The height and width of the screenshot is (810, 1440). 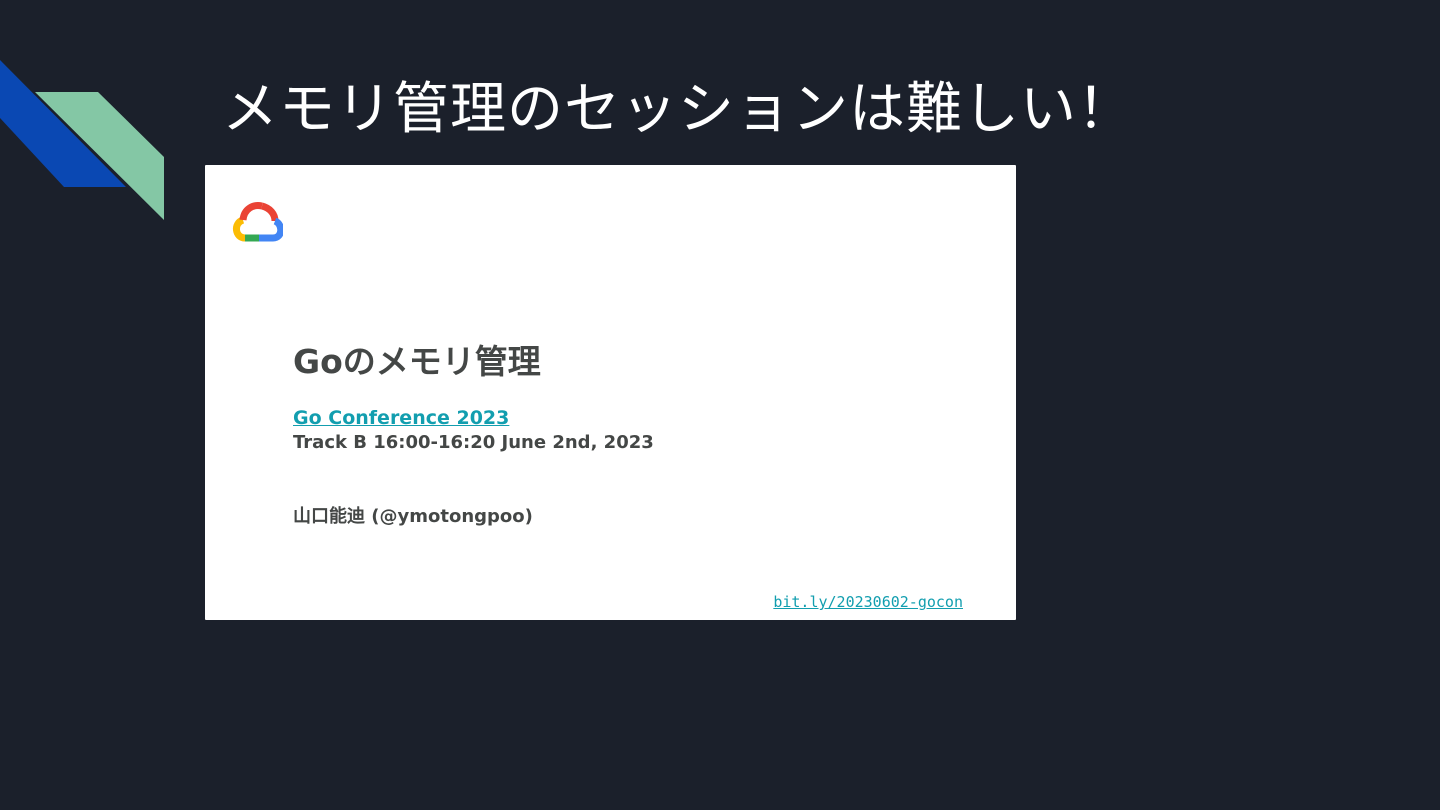 I want to click on google-cloud-logo-icon, so click(x=258, y=222).